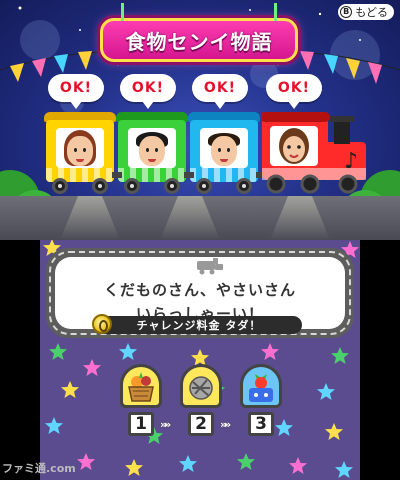 This screenshot has height=480, width=400. I want to click on step-3-tomato-icon, so click(261, 386).